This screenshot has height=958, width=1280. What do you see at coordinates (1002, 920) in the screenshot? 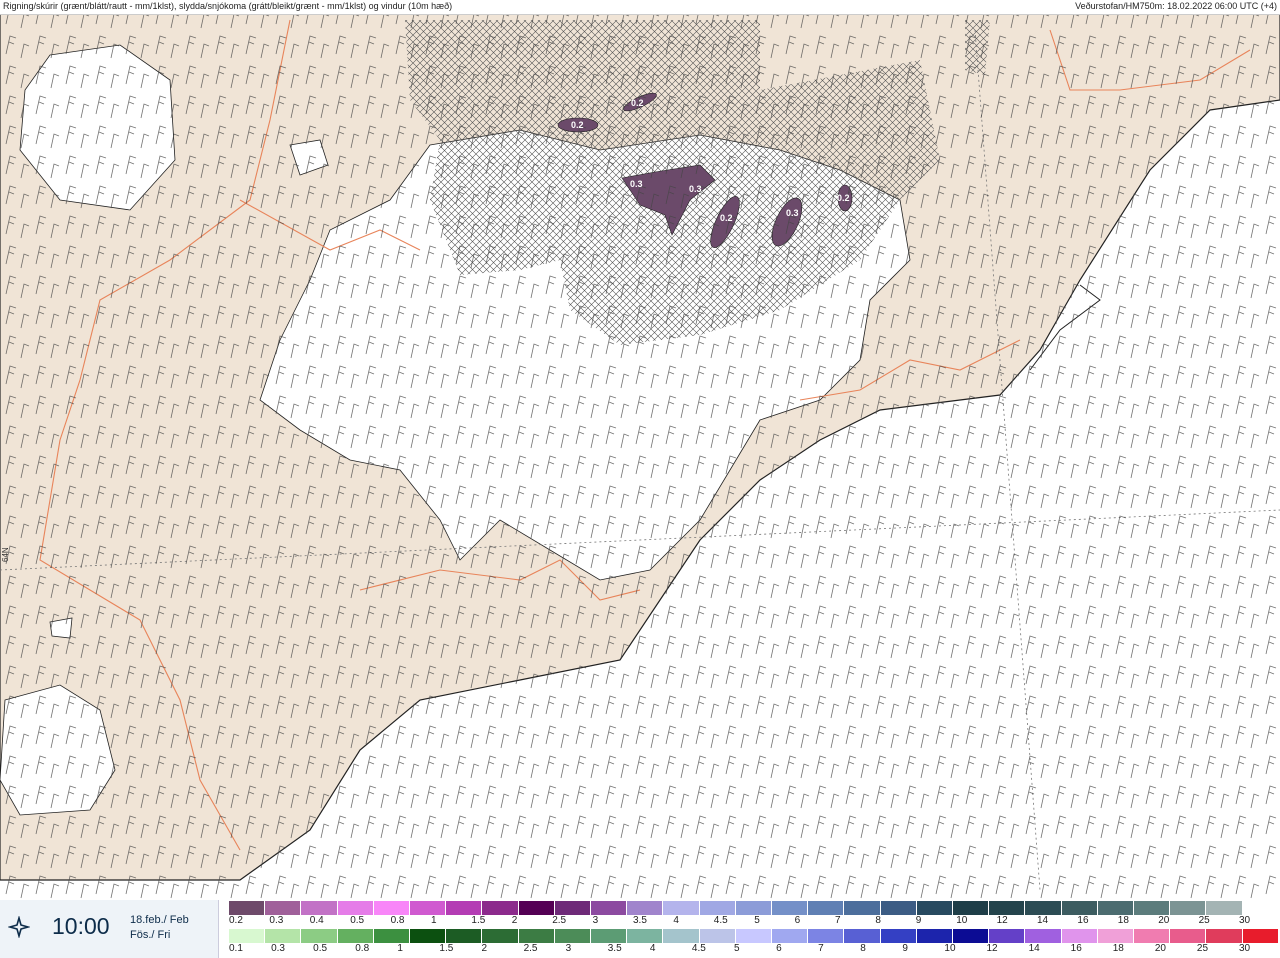
I see `snow-scale-label: 12` at bounding box center [1002, 920].